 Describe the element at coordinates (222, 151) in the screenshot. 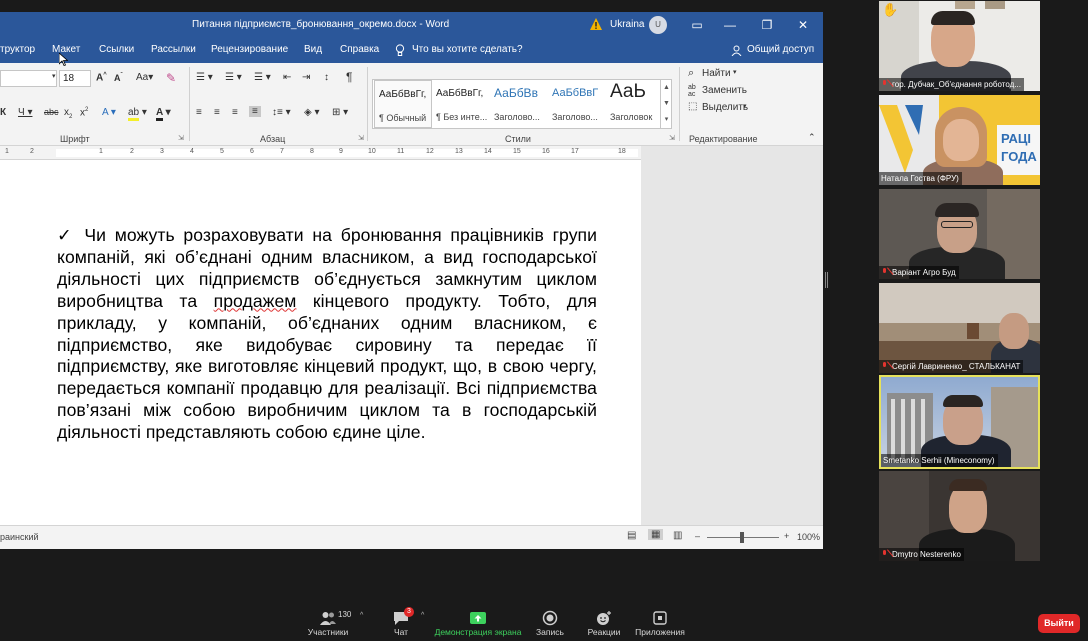

I see `ruler-number: 5` at that location.